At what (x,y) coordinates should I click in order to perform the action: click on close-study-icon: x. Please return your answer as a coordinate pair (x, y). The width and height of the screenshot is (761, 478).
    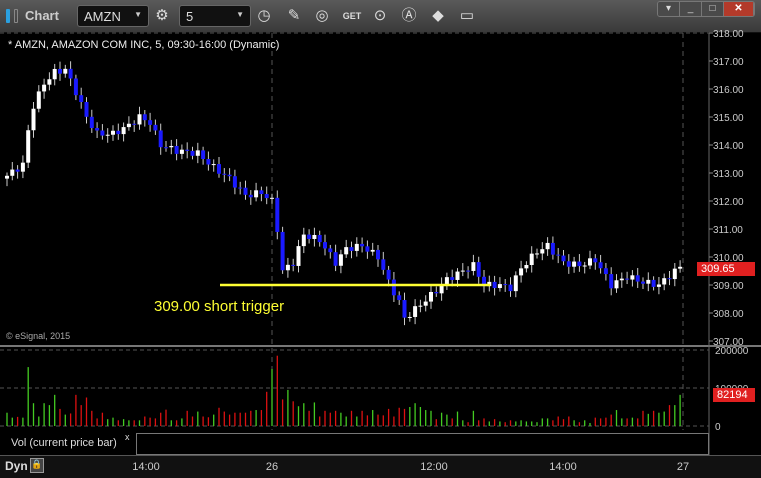
    Looking at the image, I should click on (127, 437).